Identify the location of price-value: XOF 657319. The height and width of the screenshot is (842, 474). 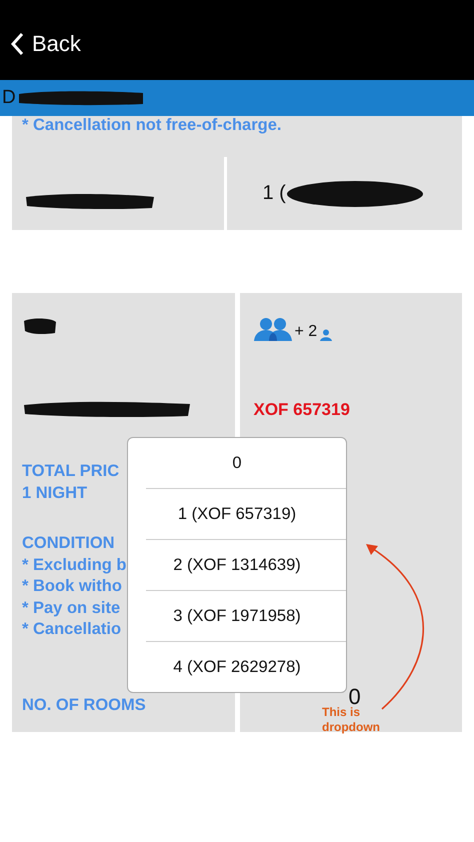
(302, 410).